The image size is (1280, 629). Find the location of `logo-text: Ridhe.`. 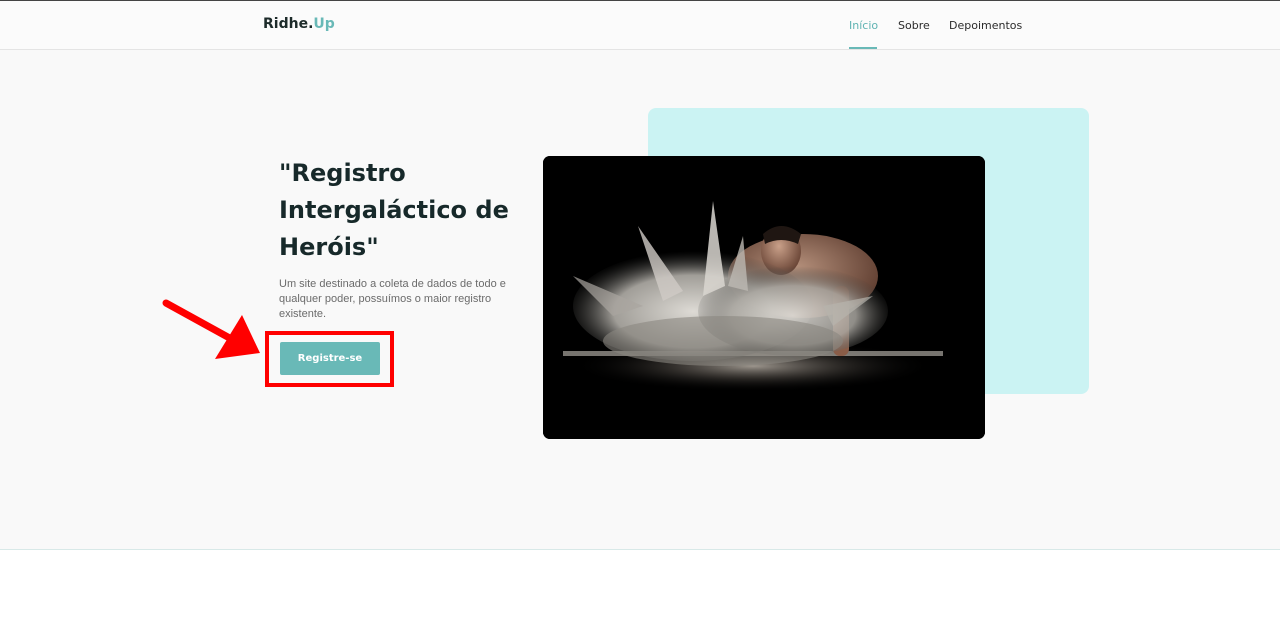

logo-text: Ridhe. is located at coordinates (288, 24).